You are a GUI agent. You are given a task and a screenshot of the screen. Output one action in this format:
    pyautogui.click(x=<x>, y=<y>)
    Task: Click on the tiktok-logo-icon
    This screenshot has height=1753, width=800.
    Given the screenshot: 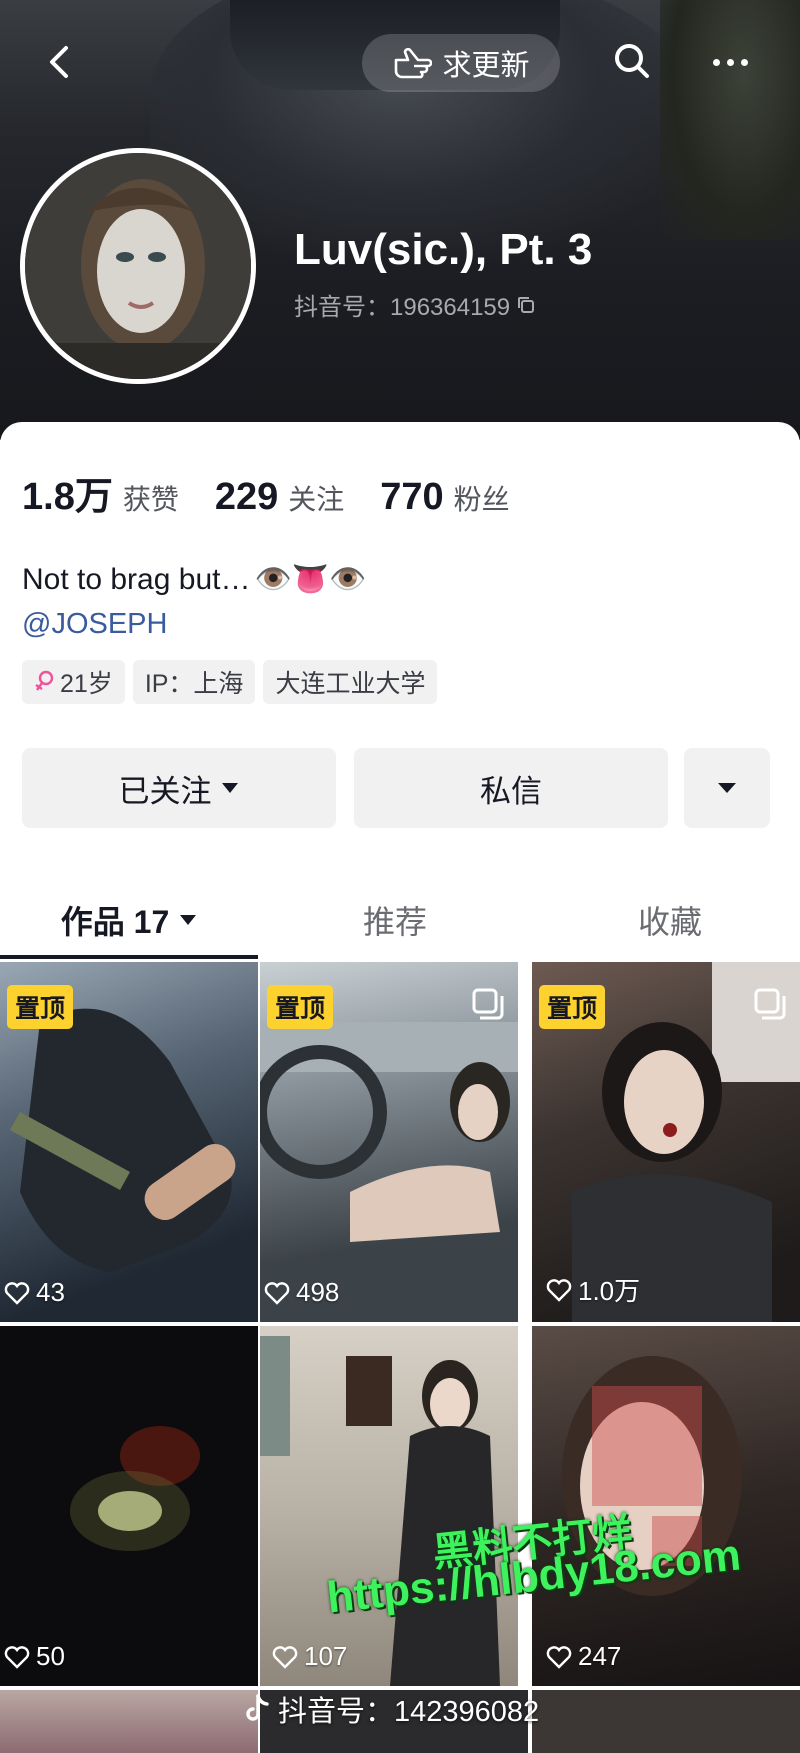 What is the action you would take?
    pyautogui.click(x=257, y=1707)
    